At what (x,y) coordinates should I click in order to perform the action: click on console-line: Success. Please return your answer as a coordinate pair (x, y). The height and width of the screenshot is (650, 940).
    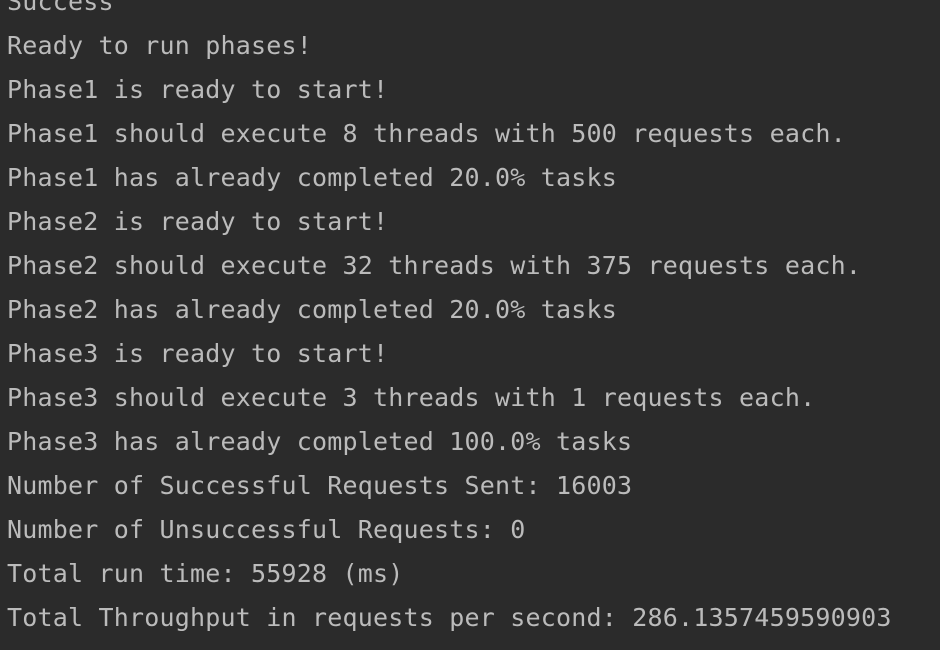
    Looking at the image, I should click on (60, 8).